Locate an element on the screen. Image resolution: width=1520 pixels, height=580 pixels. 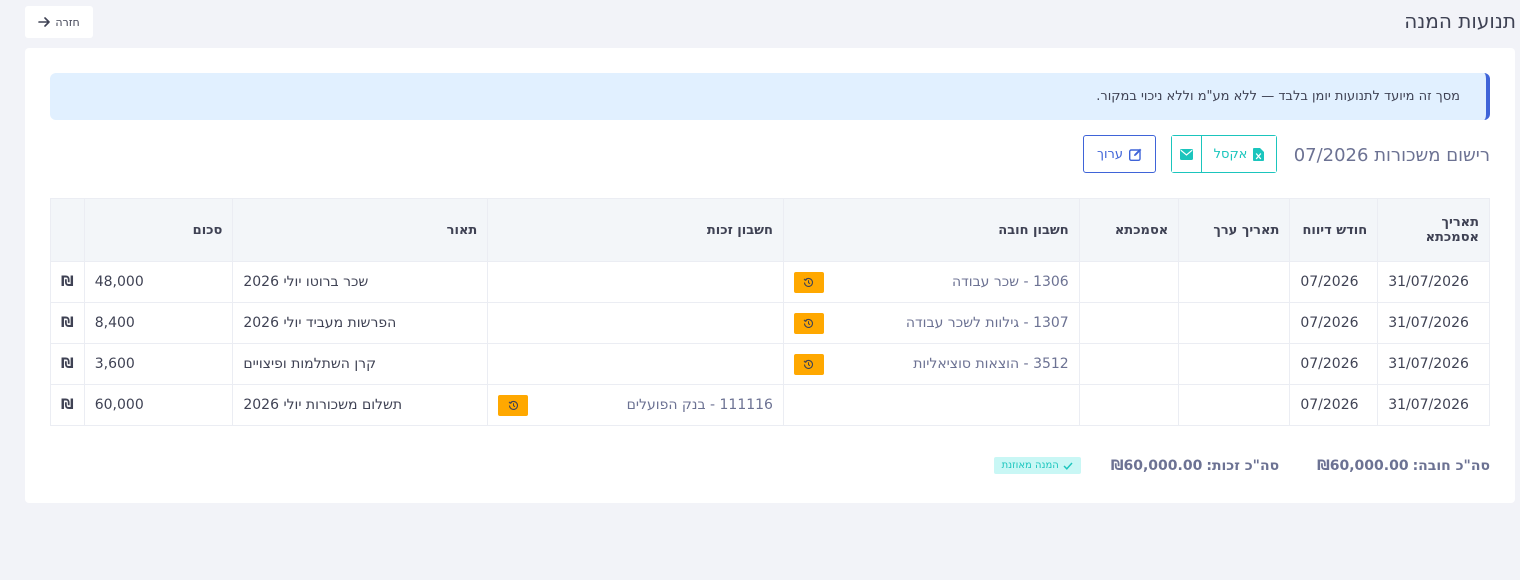
envelope-icon is located at coordinates (1186, 154).